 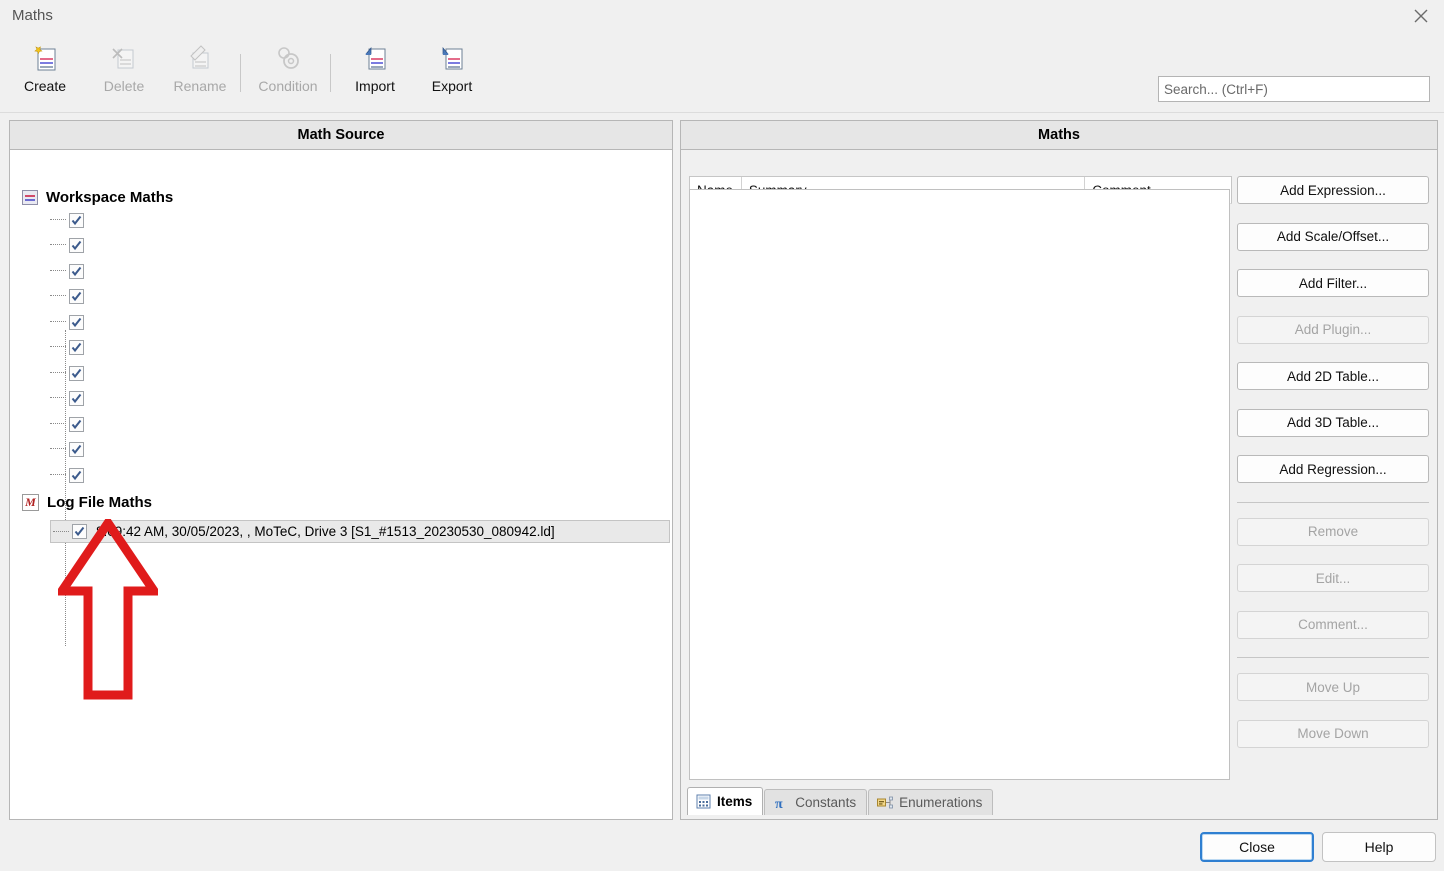 I want to click on toolbar-label-condition: Condition, so click(x=288, y=86).